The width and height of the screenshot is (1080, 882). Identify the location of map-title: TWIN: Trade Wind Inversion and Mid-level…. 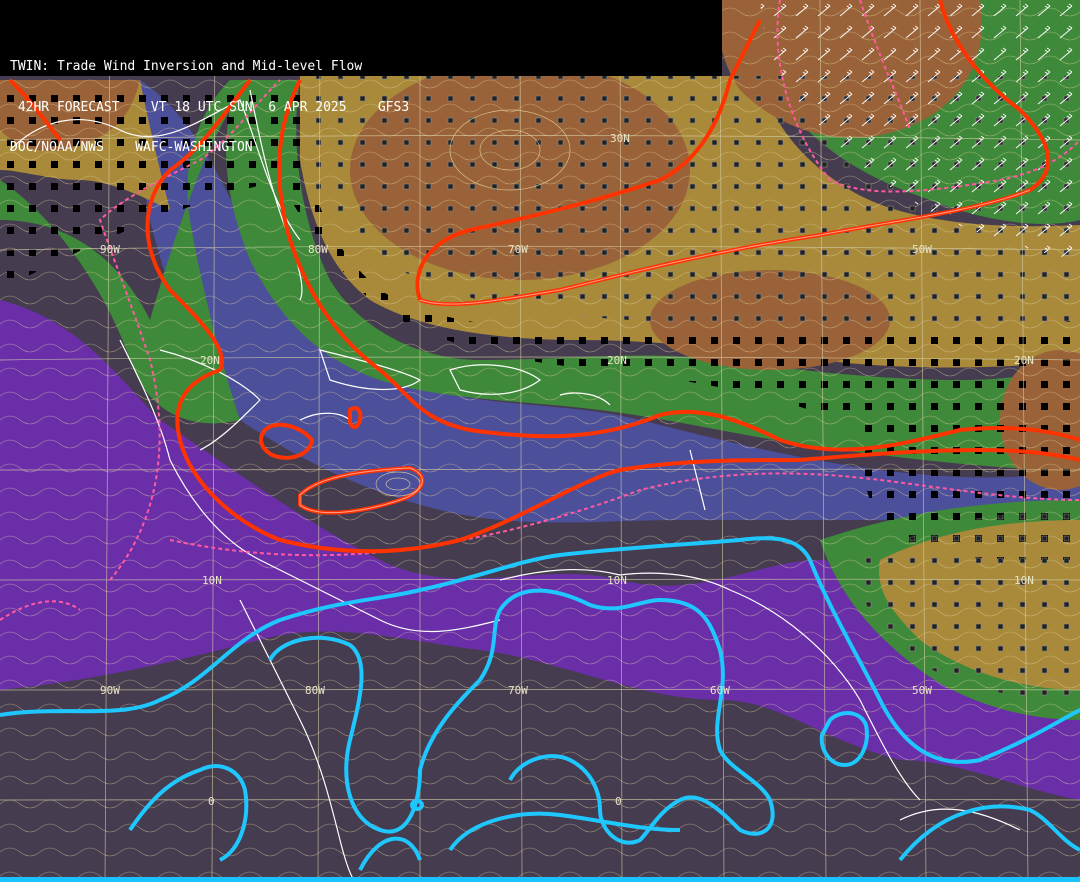
(186, 66).